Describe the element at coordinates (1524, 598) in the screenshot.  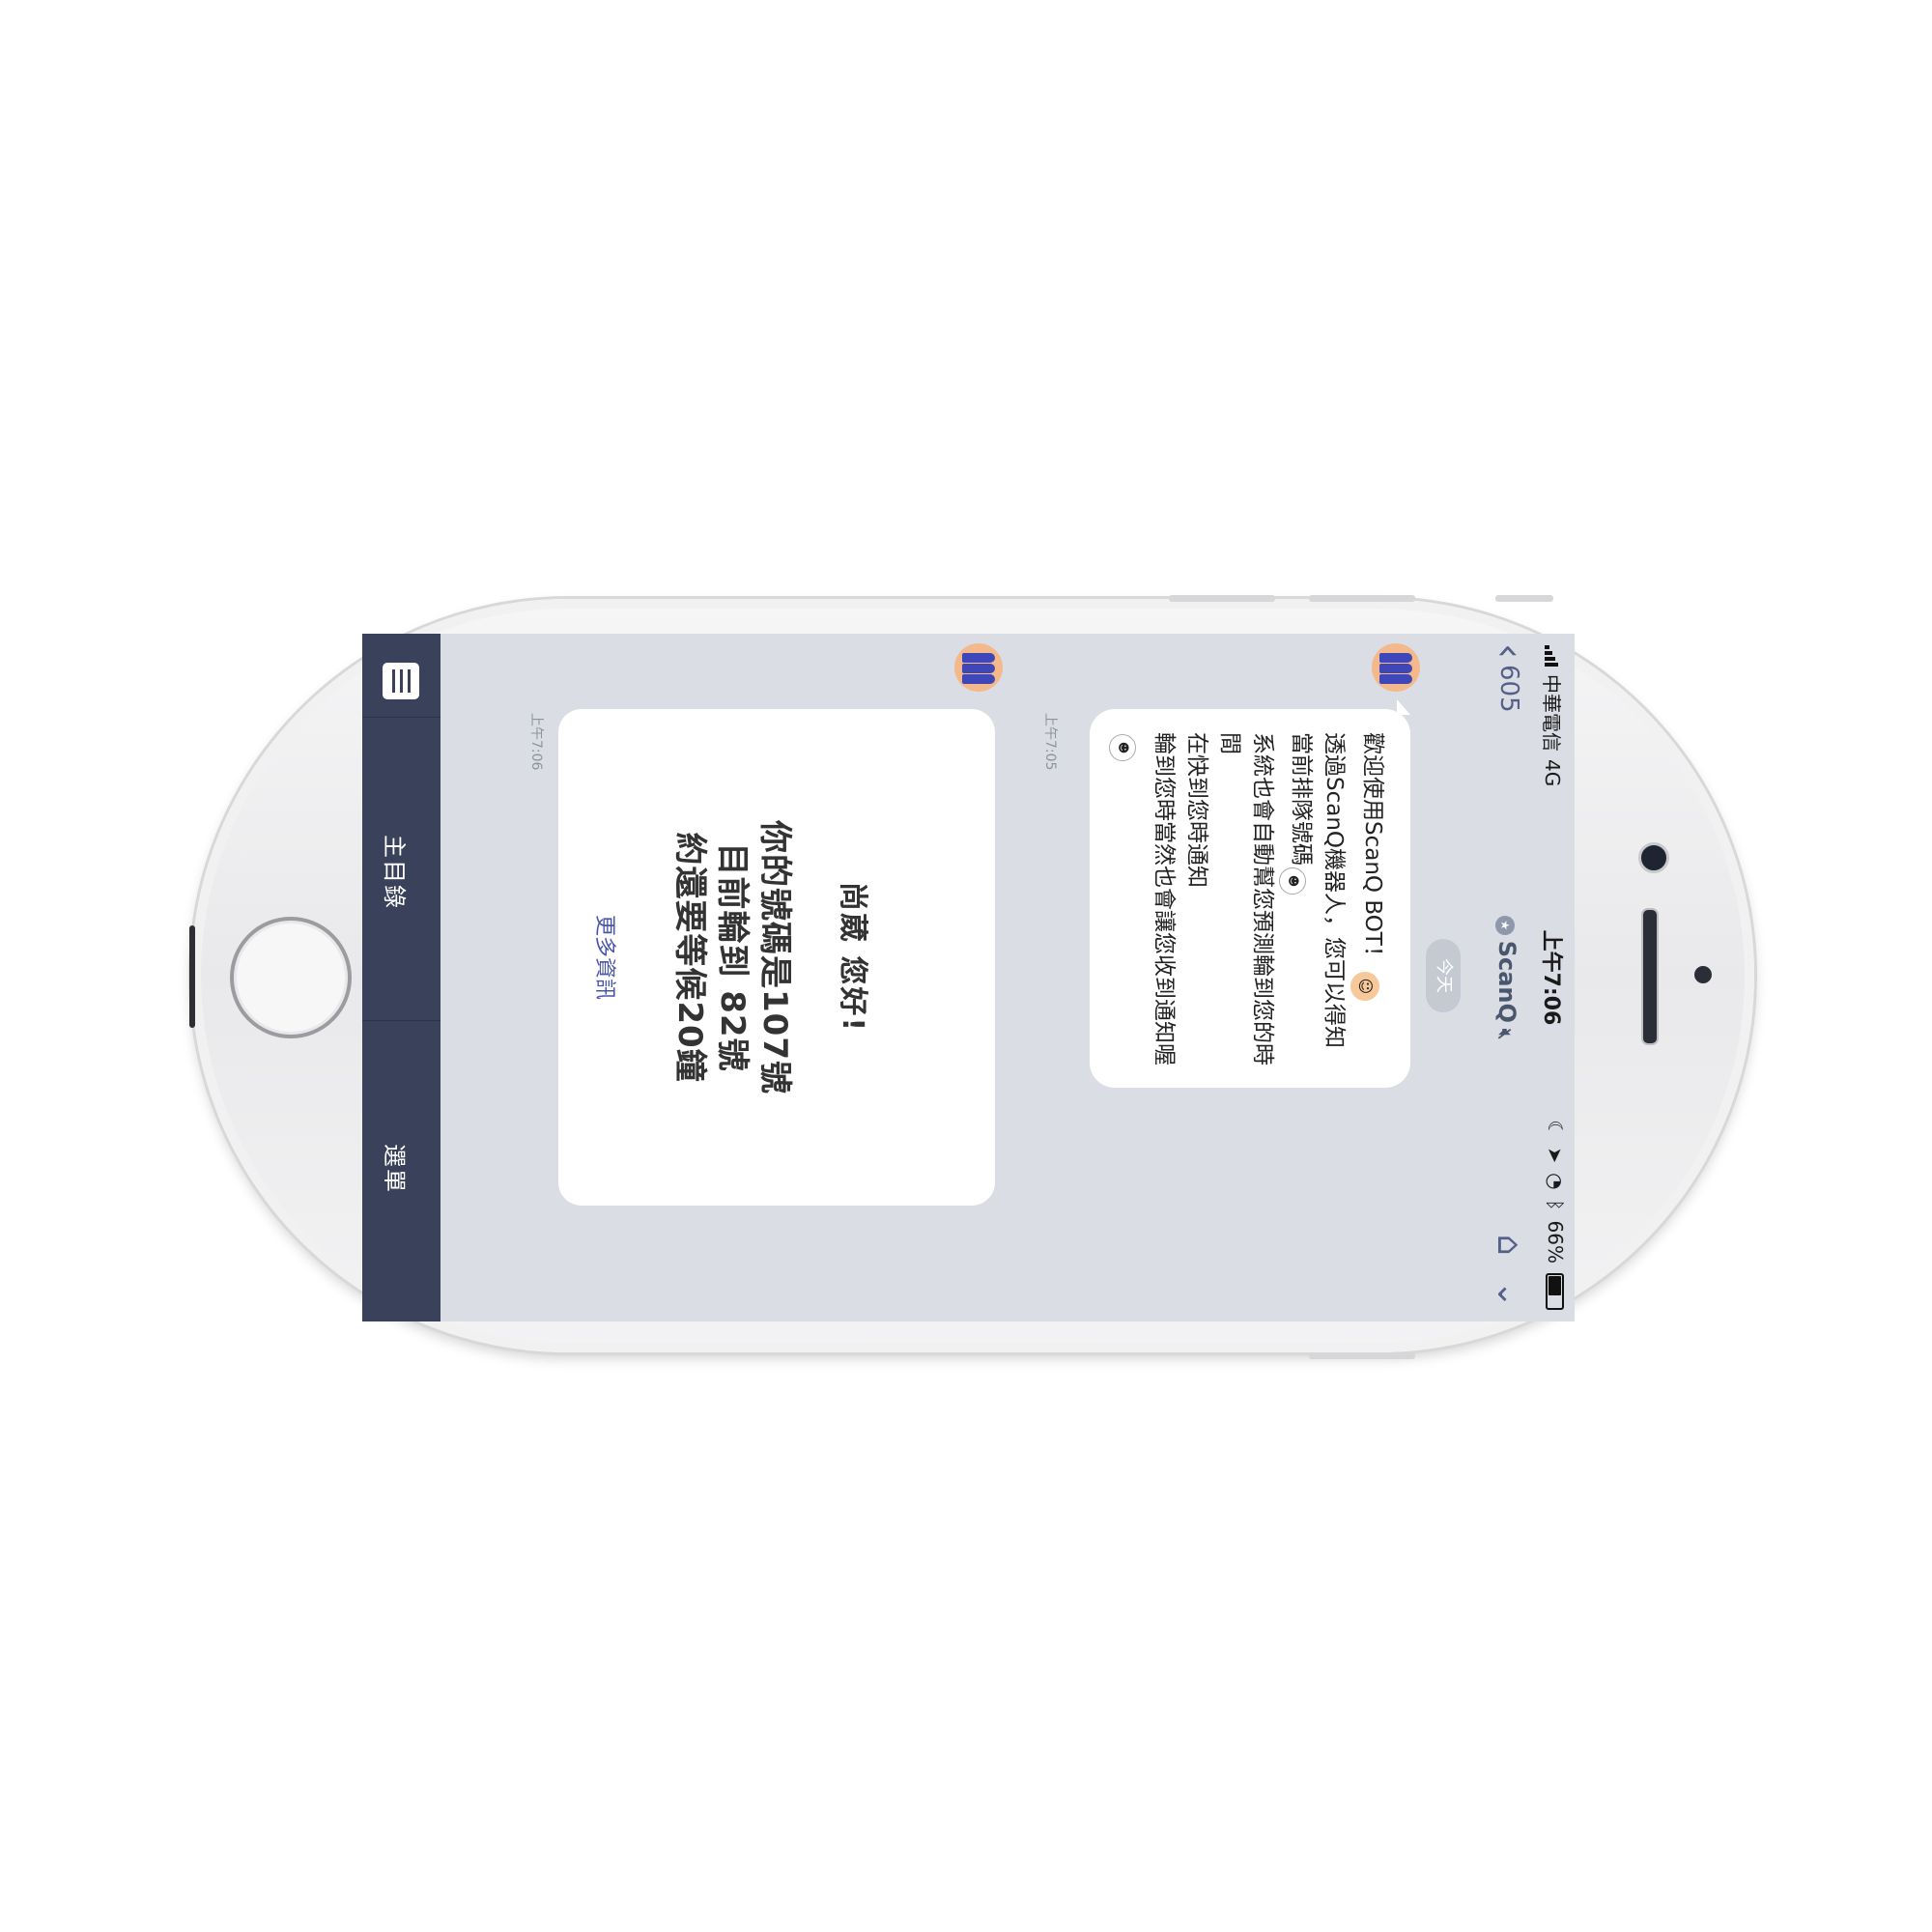
I see `silent-switch` at that location.